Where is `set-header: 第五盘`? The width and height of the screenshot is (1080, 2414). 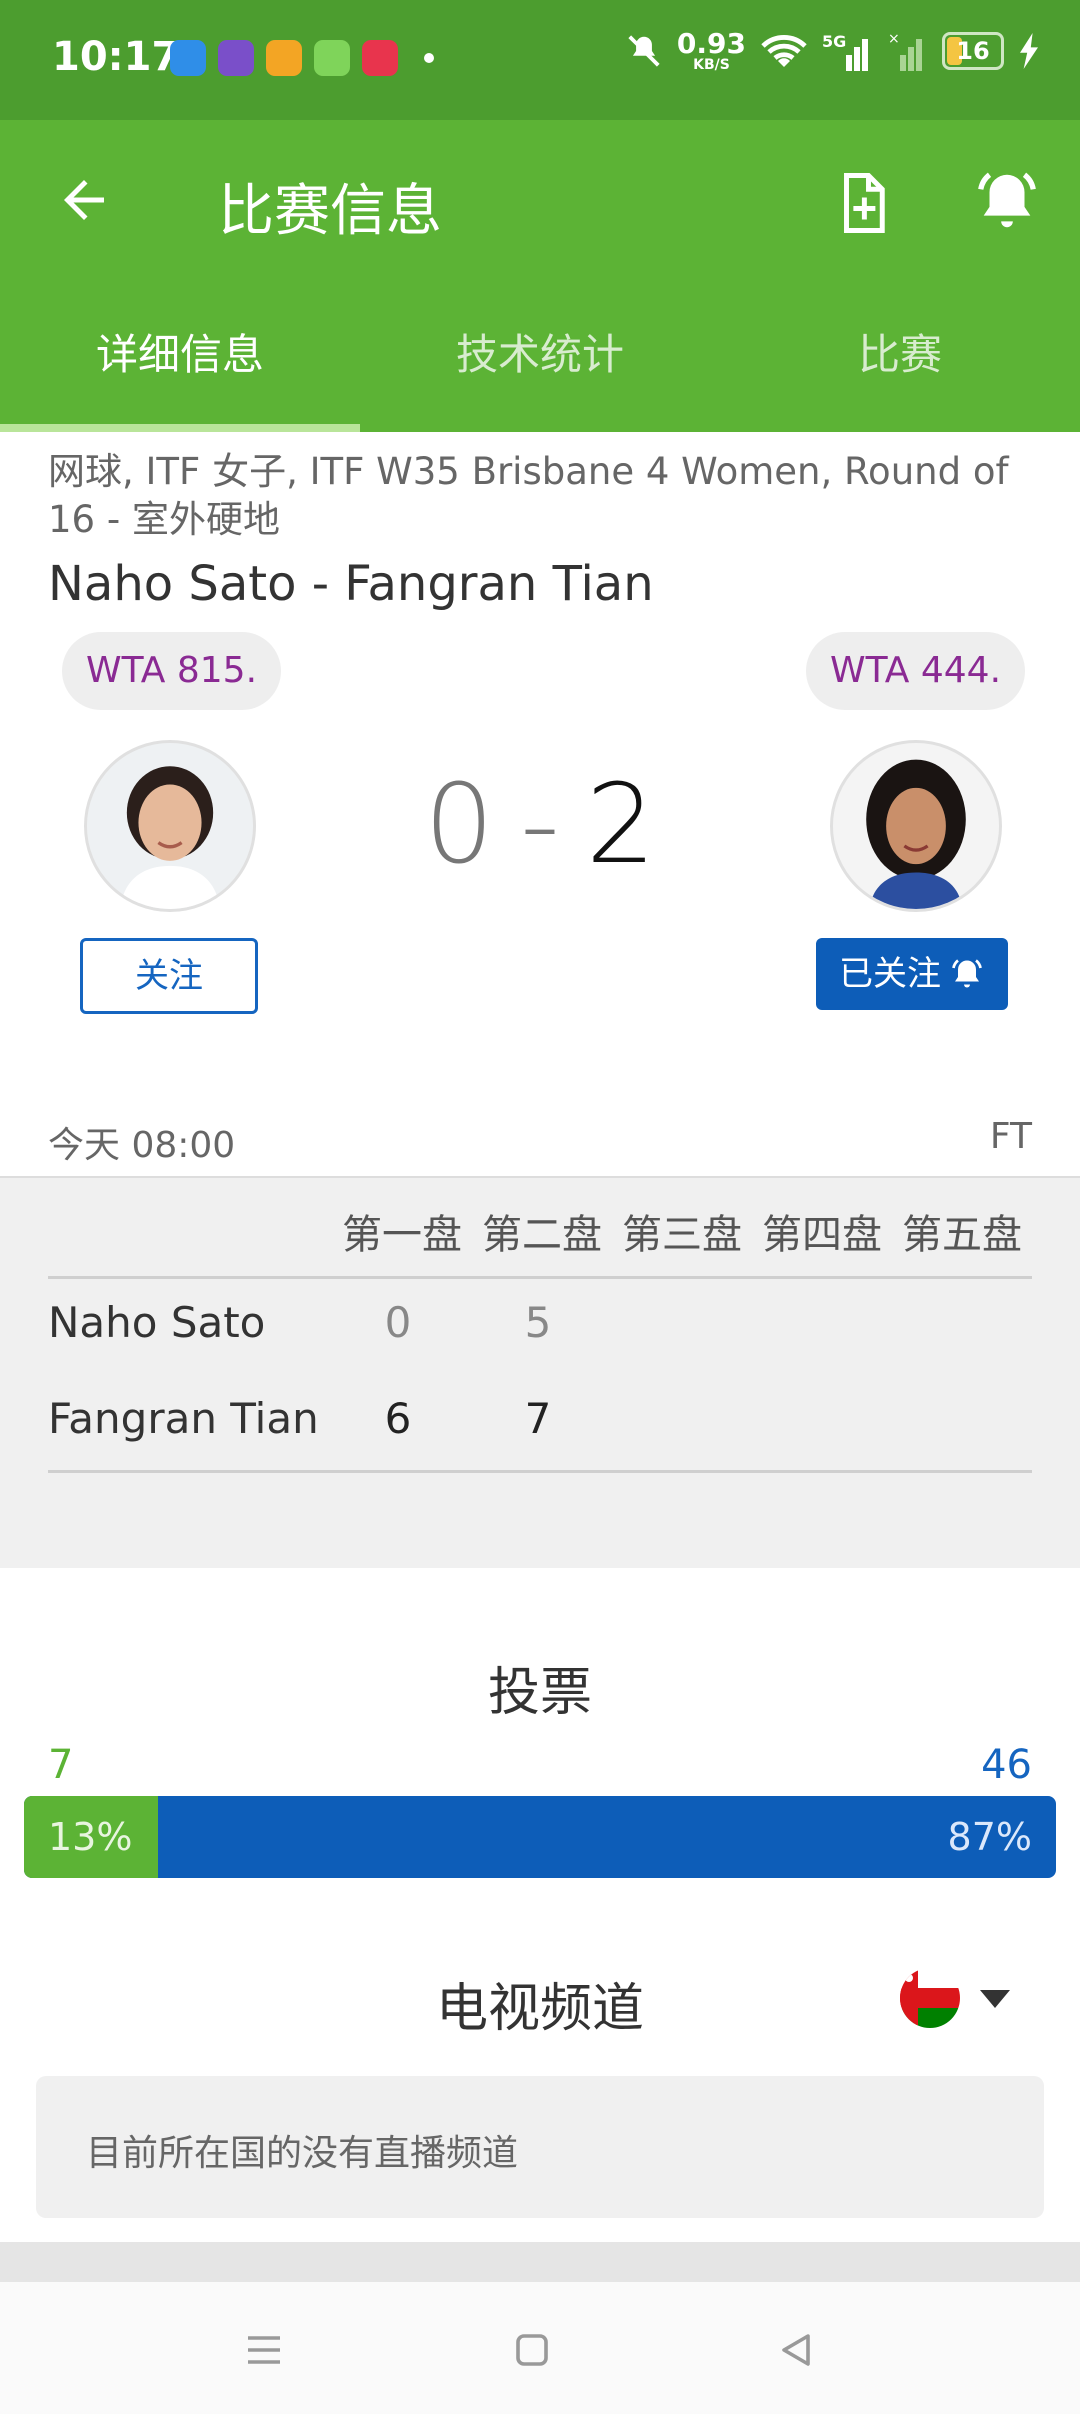
set-header: 第五盘 is located at coordinates (962, 1235).